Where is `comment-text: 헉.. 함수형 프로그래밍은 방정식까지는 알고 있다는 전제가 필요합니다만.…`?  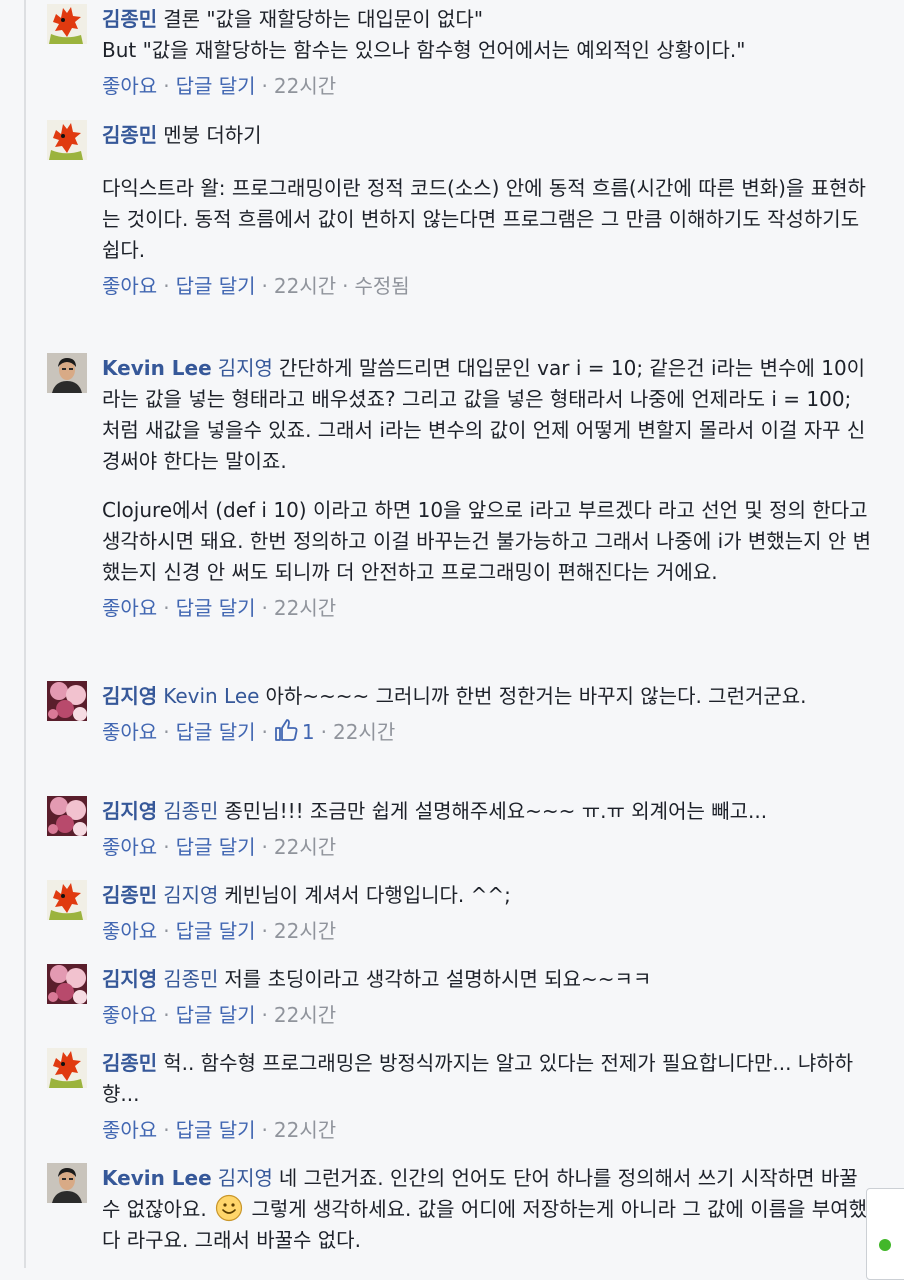
comment-text: 헉.. 함수형 프로그래밍은 방정식까지는 알고 있다는 전제가 필요합니다만.… is located at coordinates (478, 1078).